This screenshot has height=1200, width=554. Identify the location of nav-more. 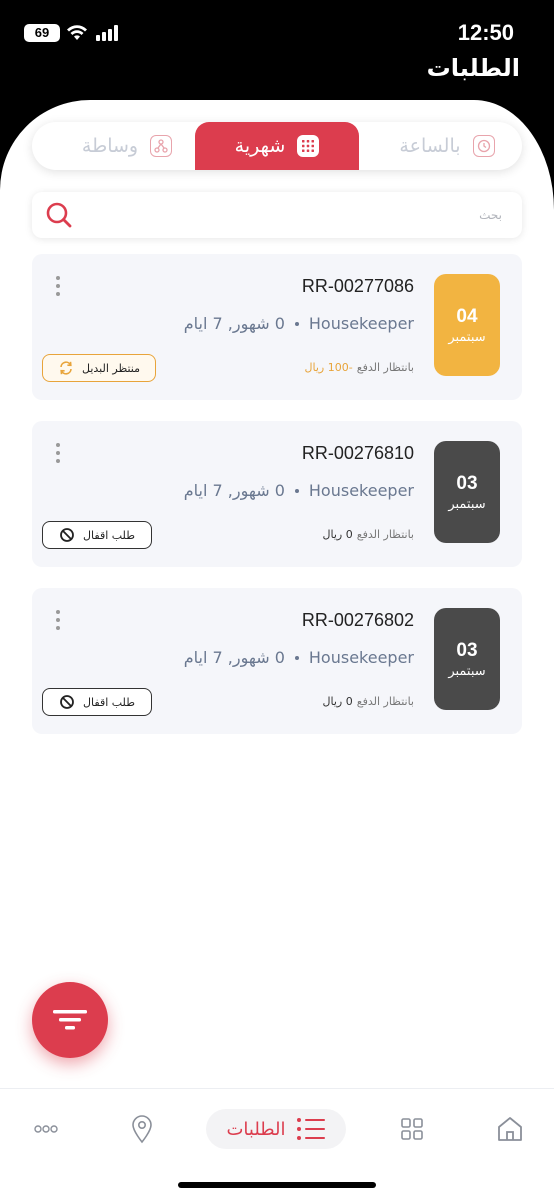
(46, 1129).